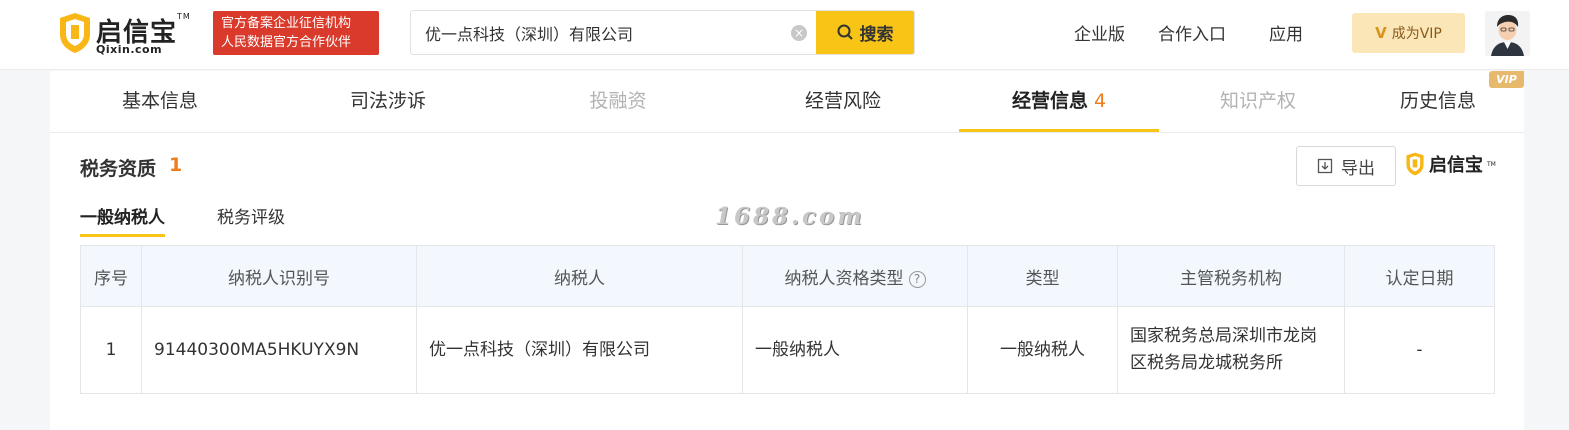 The image size is (1569, 430). Describe the element at coordinates (876, 35) in the screenshot. I see `search-button-label: 搜索` at that location.